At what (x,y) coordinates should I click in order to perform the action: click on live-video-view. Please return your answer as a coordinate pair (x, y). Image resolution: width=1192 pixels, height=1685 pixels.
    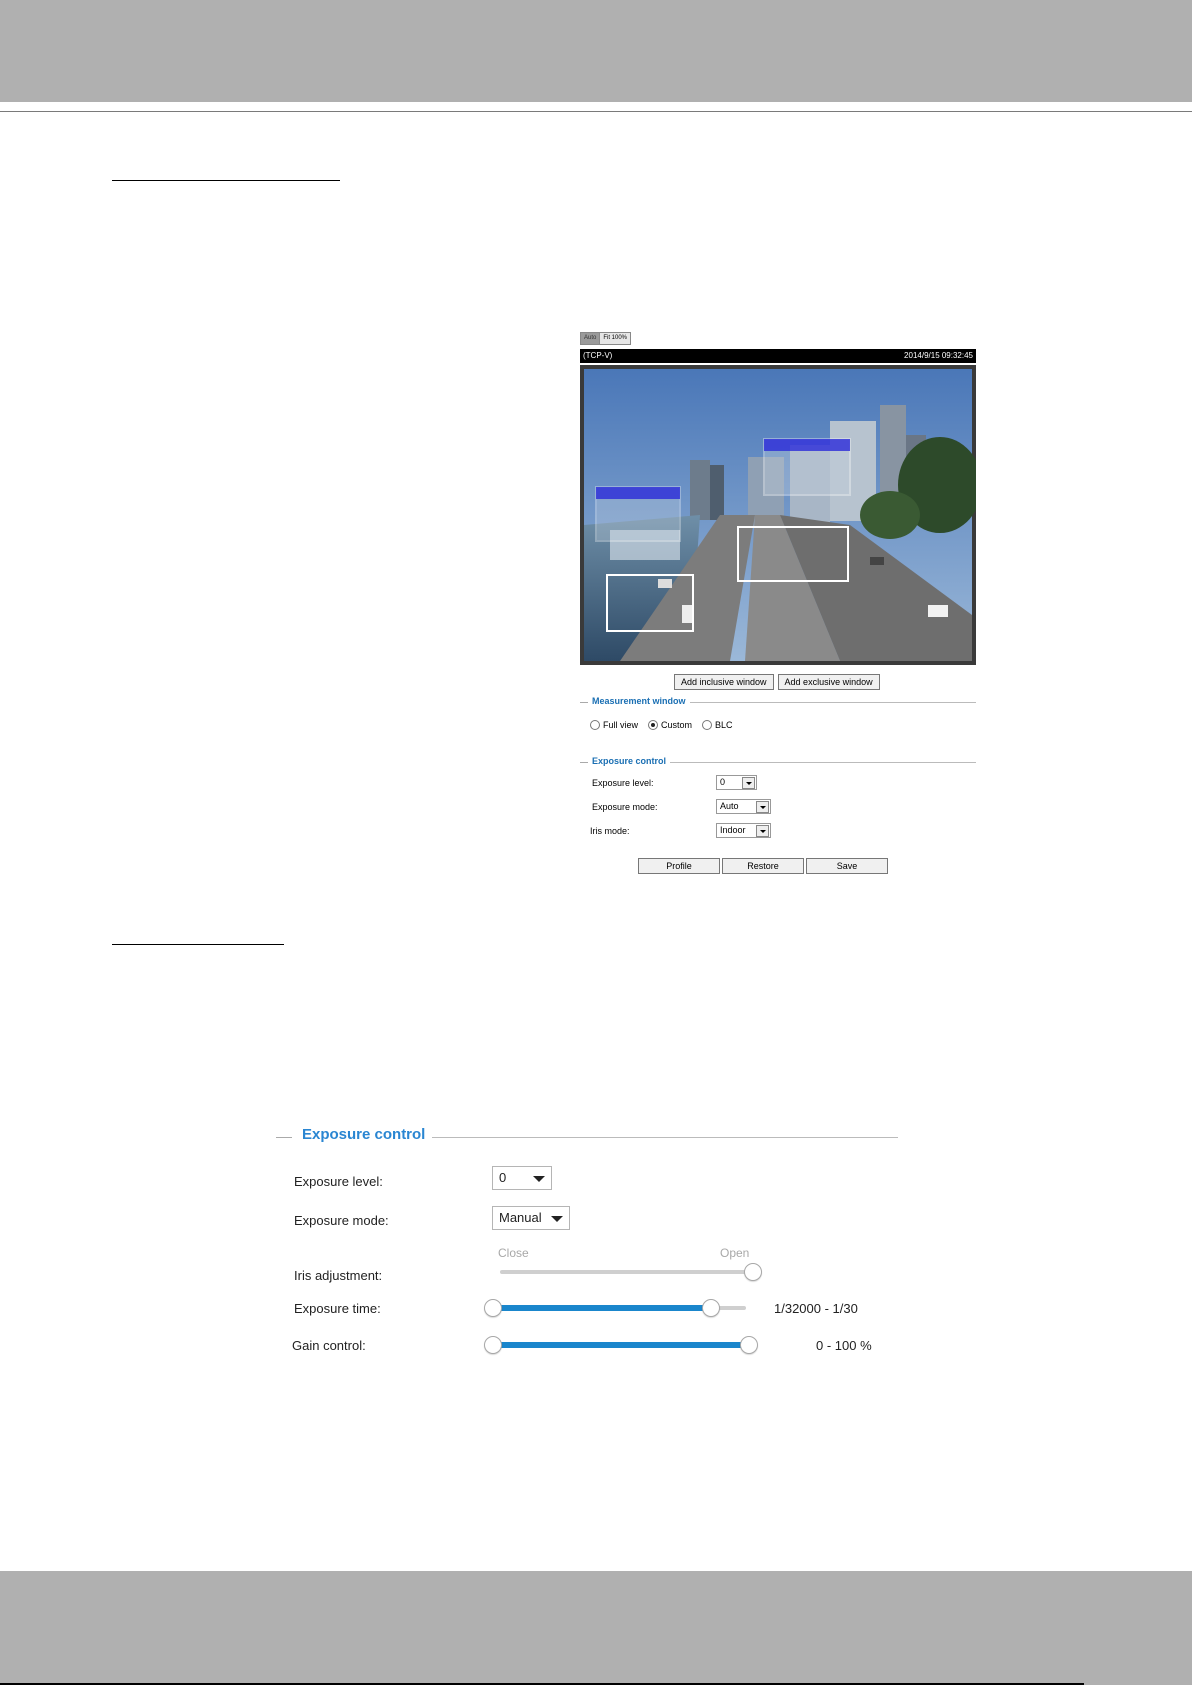
    Looking at the image, I should click on (778, 515).